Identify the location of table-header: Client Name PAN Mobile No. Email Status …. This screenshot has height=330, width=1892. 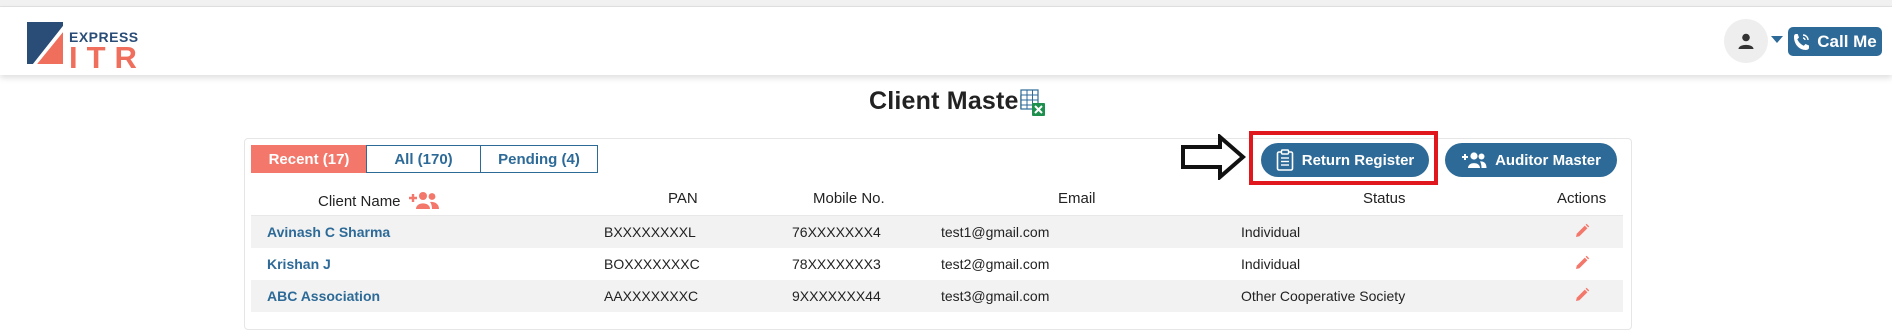
(937, 199).